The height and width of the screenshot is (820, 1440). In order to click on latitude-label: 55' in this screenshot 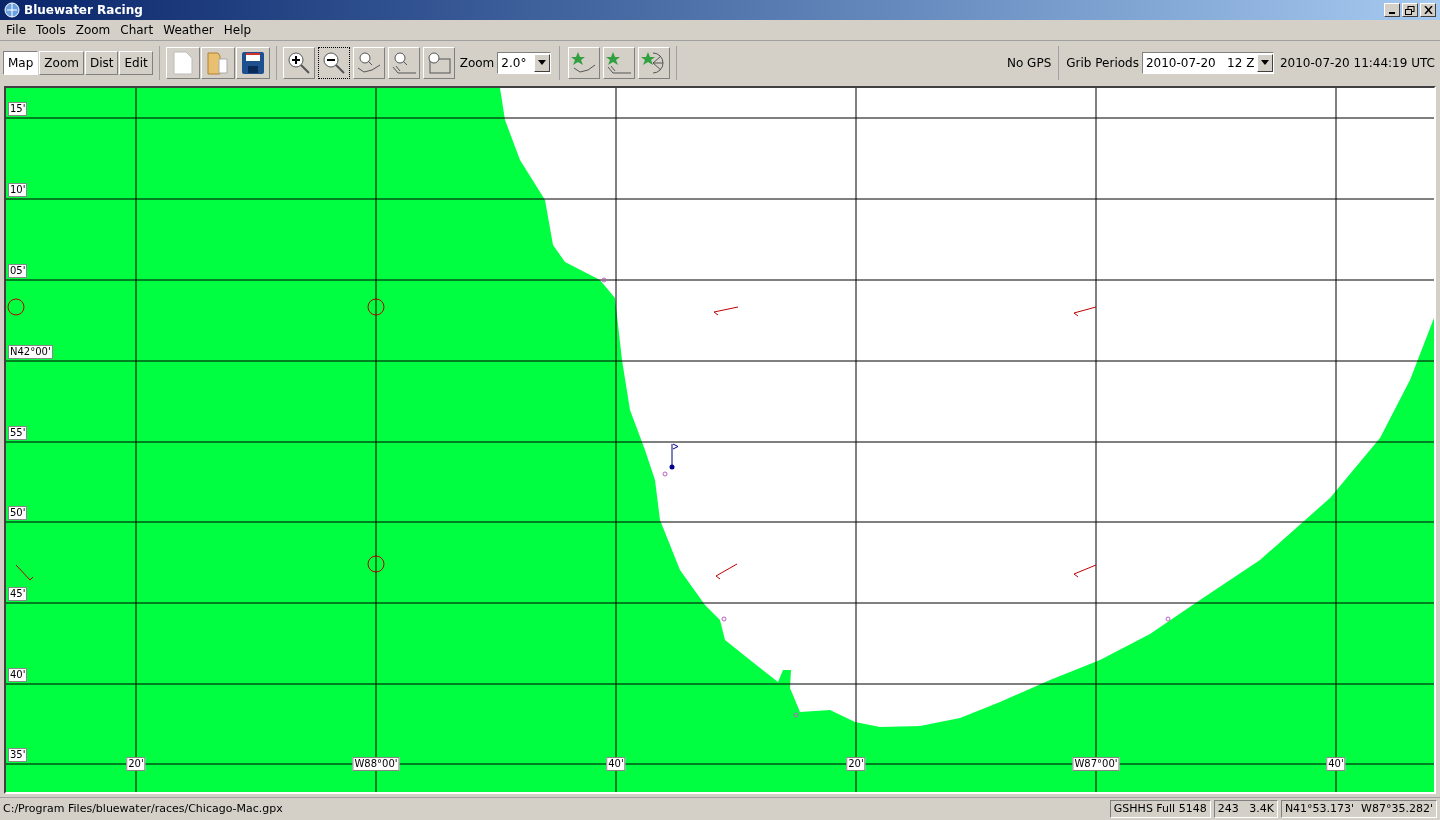, I will do `click(18, 433)`.